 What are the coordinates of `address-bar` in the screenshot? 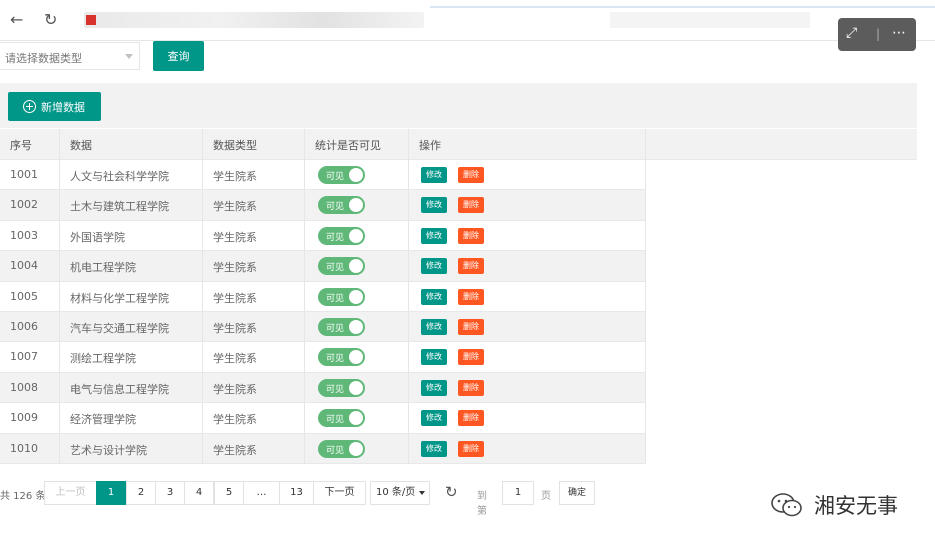 It's located at (254, 20).